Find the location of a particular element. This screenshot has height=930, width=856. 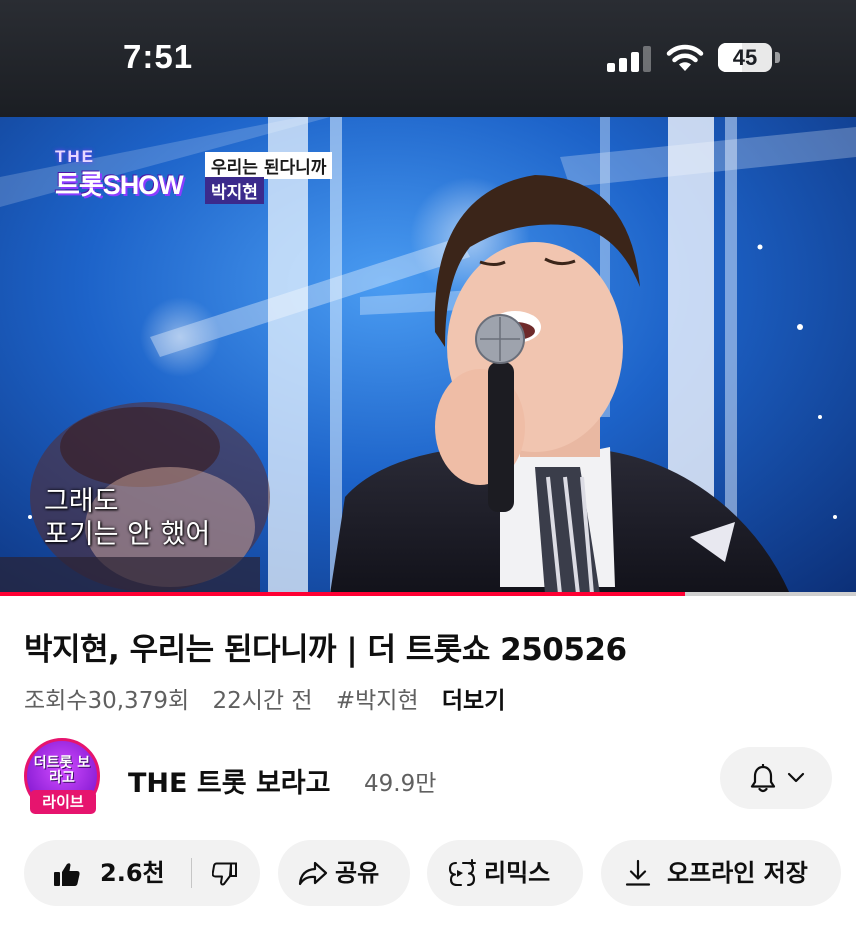

subtitle-line-2: 포기는 안 했어 is located at coordinates (127, 534).